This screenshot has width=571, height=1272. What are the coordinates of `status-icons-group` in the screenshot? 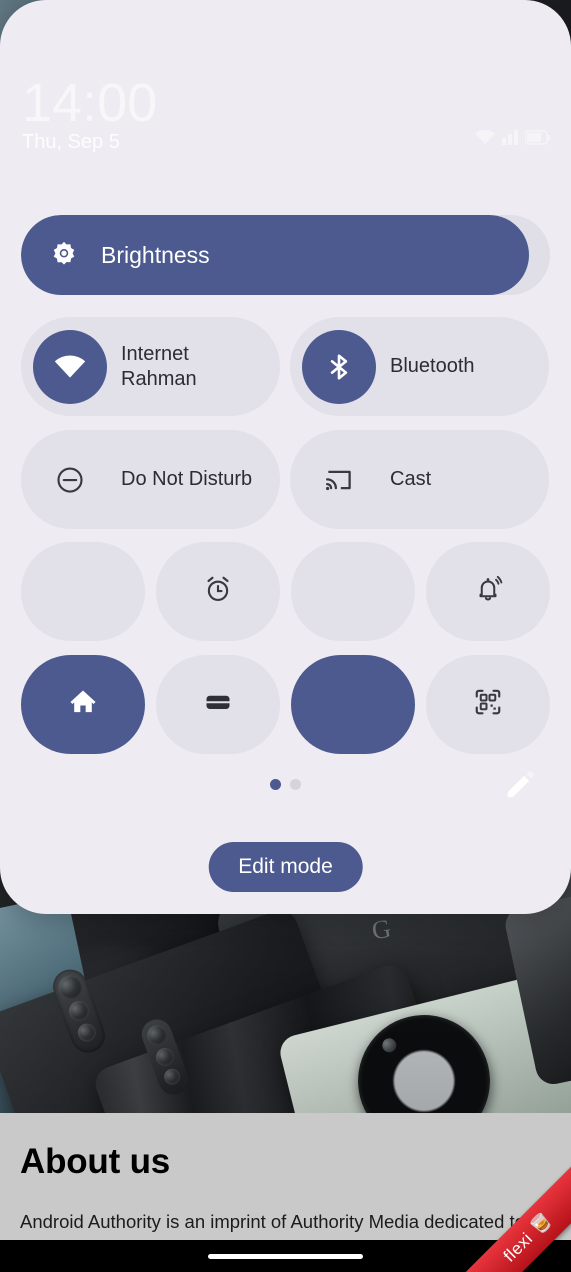 It's located at (513, 139).